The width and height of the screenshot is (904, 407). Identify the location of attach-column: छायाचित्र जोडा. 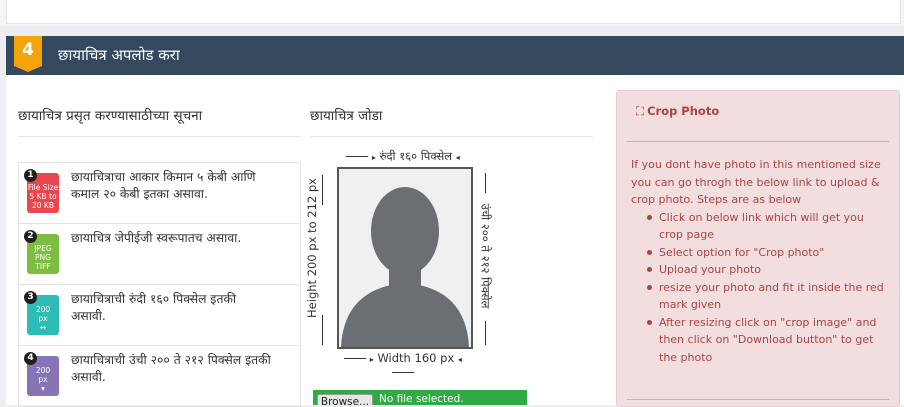
(451, 106).